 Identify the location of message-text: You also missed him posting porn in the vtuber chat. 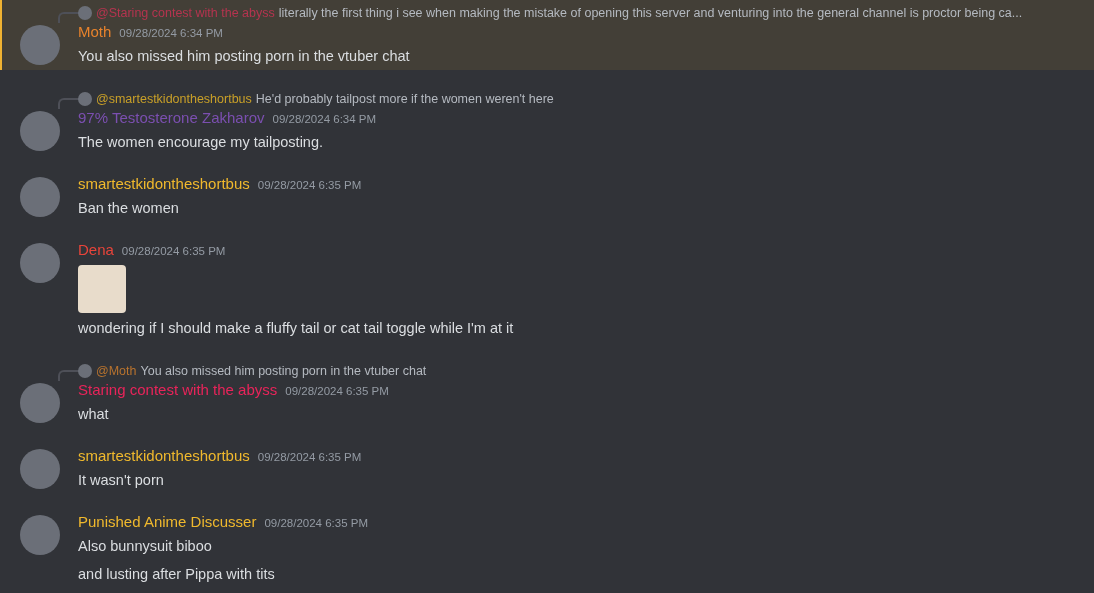
(244, 56).